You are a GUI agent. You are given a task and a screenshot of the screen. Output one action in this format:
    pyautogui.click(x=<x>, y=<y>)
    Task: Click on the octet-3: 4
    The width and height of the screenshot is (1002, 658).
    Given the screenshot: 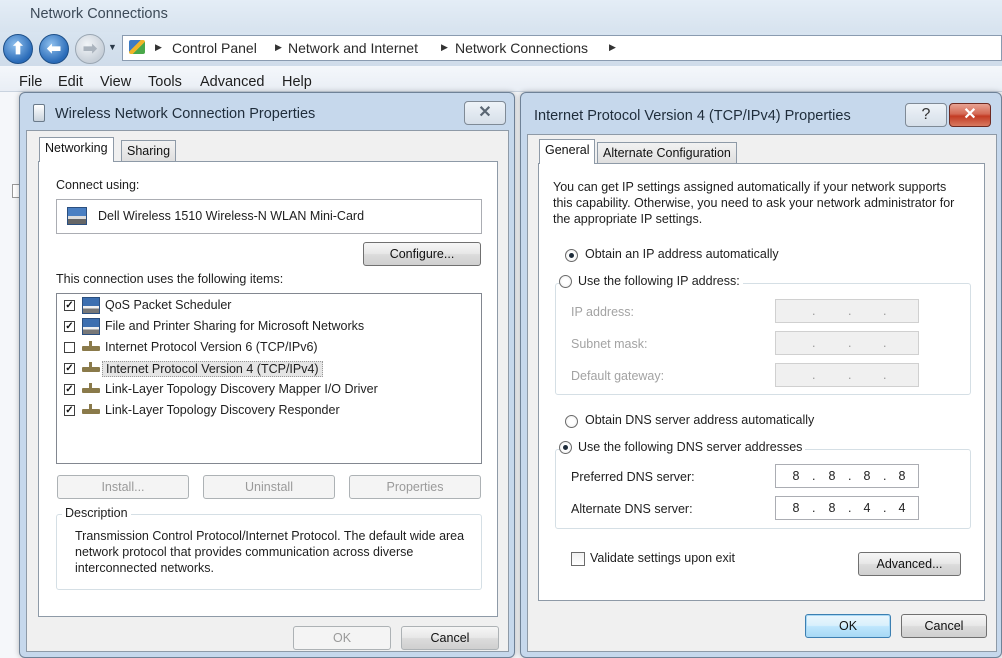 What is the action you would take?
    pyautogui.click(x=867, y=508)
    